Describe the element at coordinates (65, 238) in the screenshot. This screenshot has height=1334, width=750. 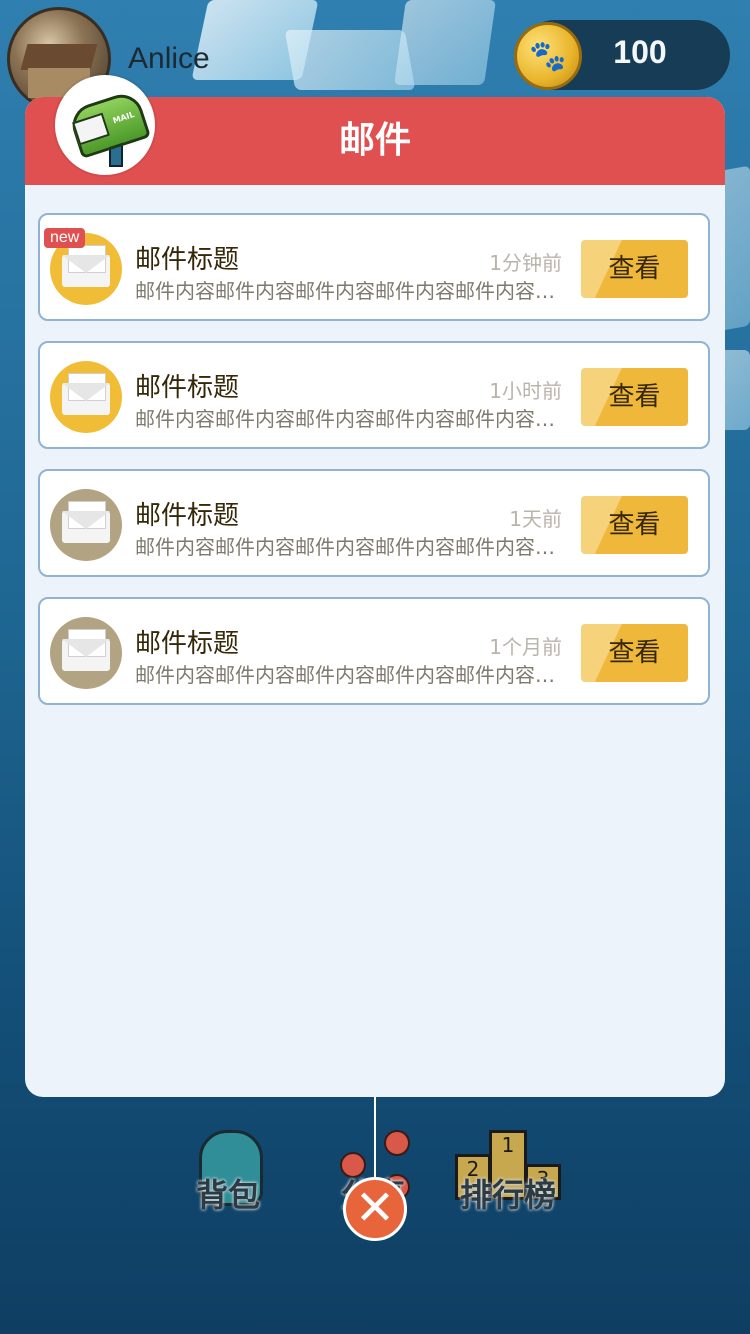
I see `new-badge: new` at that location.